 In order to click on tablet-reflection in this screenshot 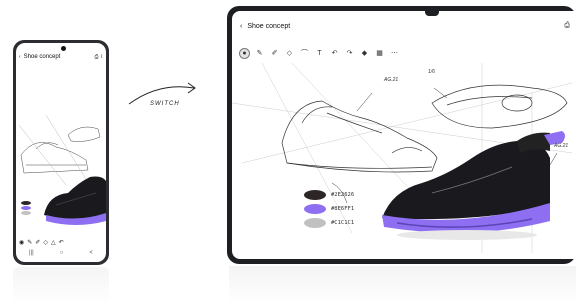, I will do `click(402, 285)`.